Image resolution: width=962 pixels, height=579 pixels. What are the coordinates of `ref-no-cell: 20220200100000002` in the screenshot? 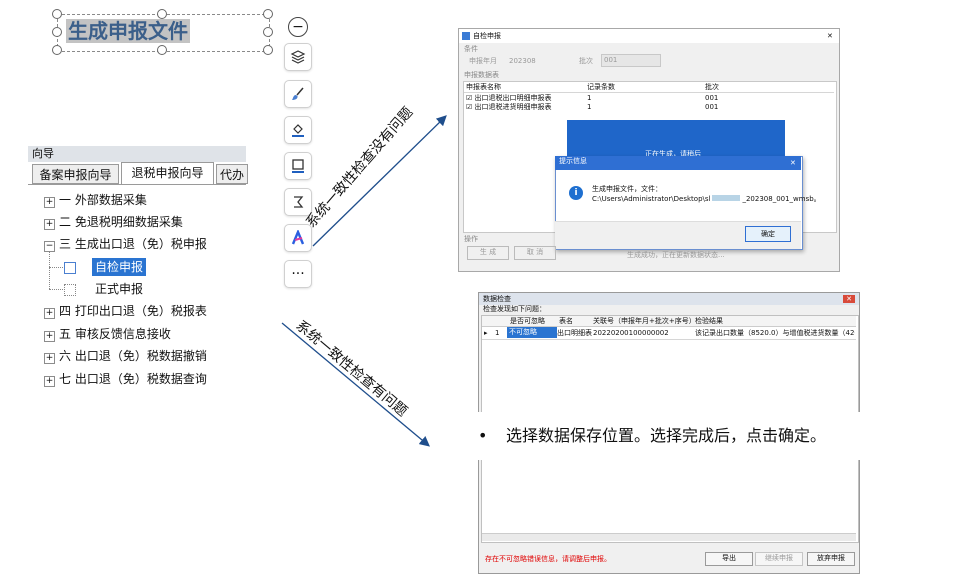 It's located at (631, 333).